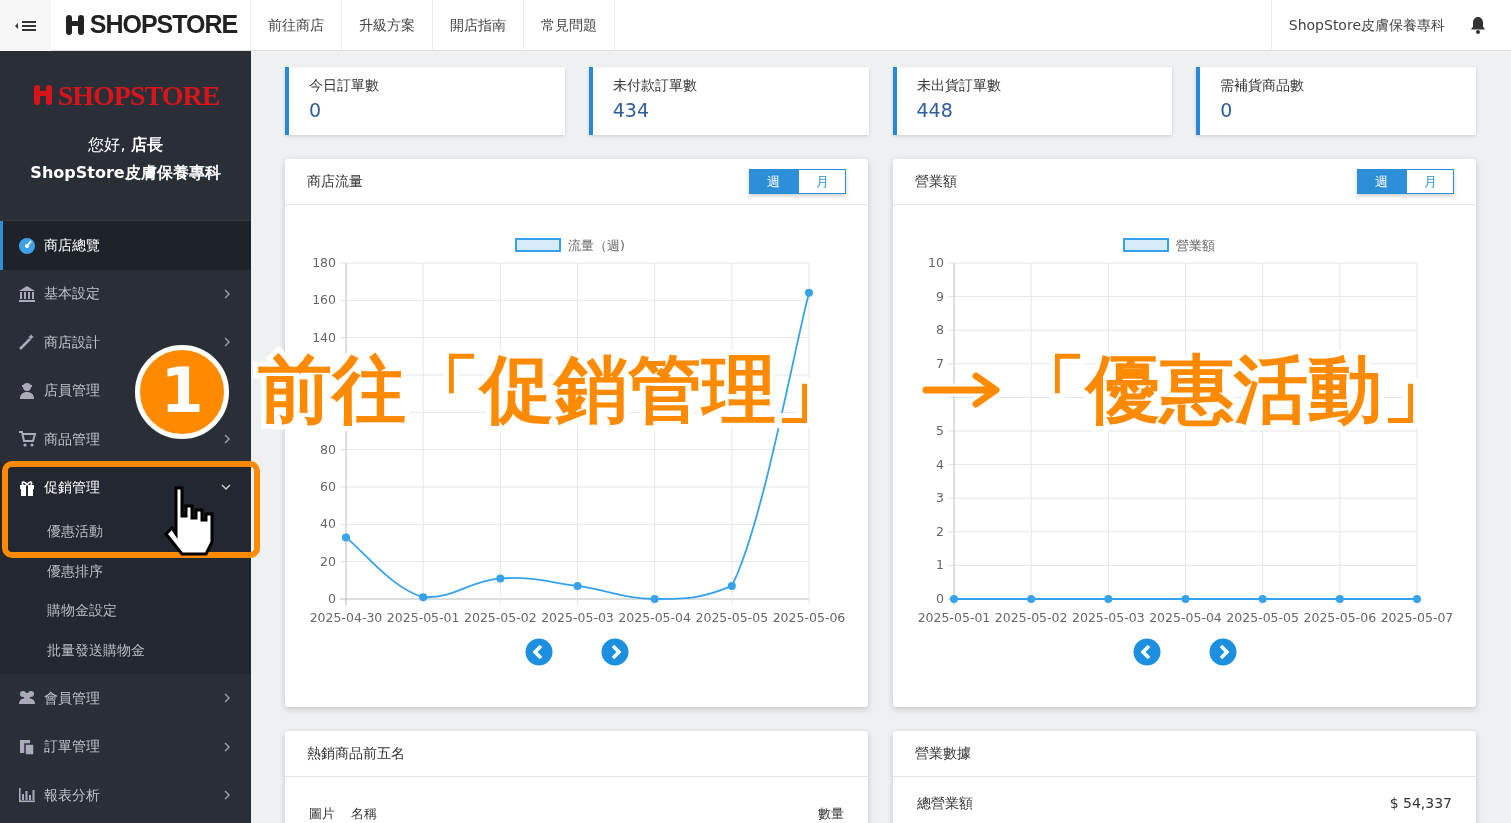  Describe the element at coordinates (346, 617) in the screenshot. I see `x-tick-label: 2025-04-30` at that location.